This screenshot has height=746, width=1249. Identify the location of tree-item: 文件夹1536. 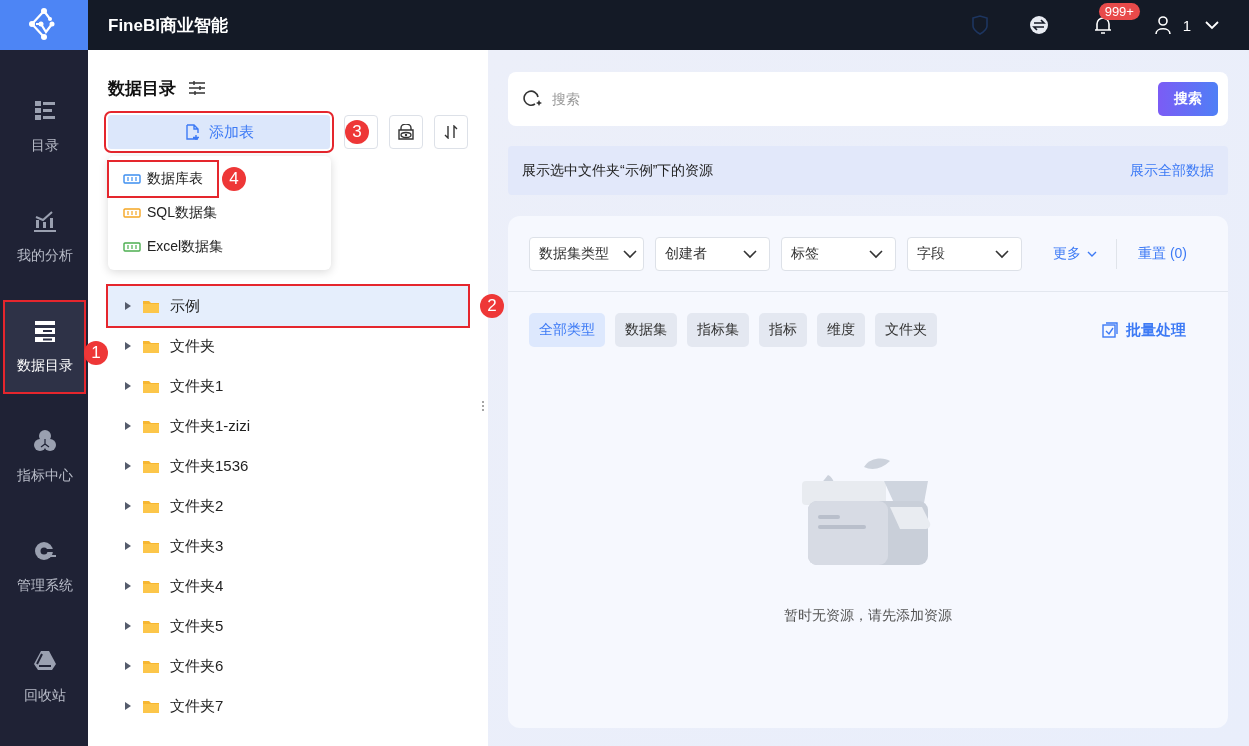
(288, 466).